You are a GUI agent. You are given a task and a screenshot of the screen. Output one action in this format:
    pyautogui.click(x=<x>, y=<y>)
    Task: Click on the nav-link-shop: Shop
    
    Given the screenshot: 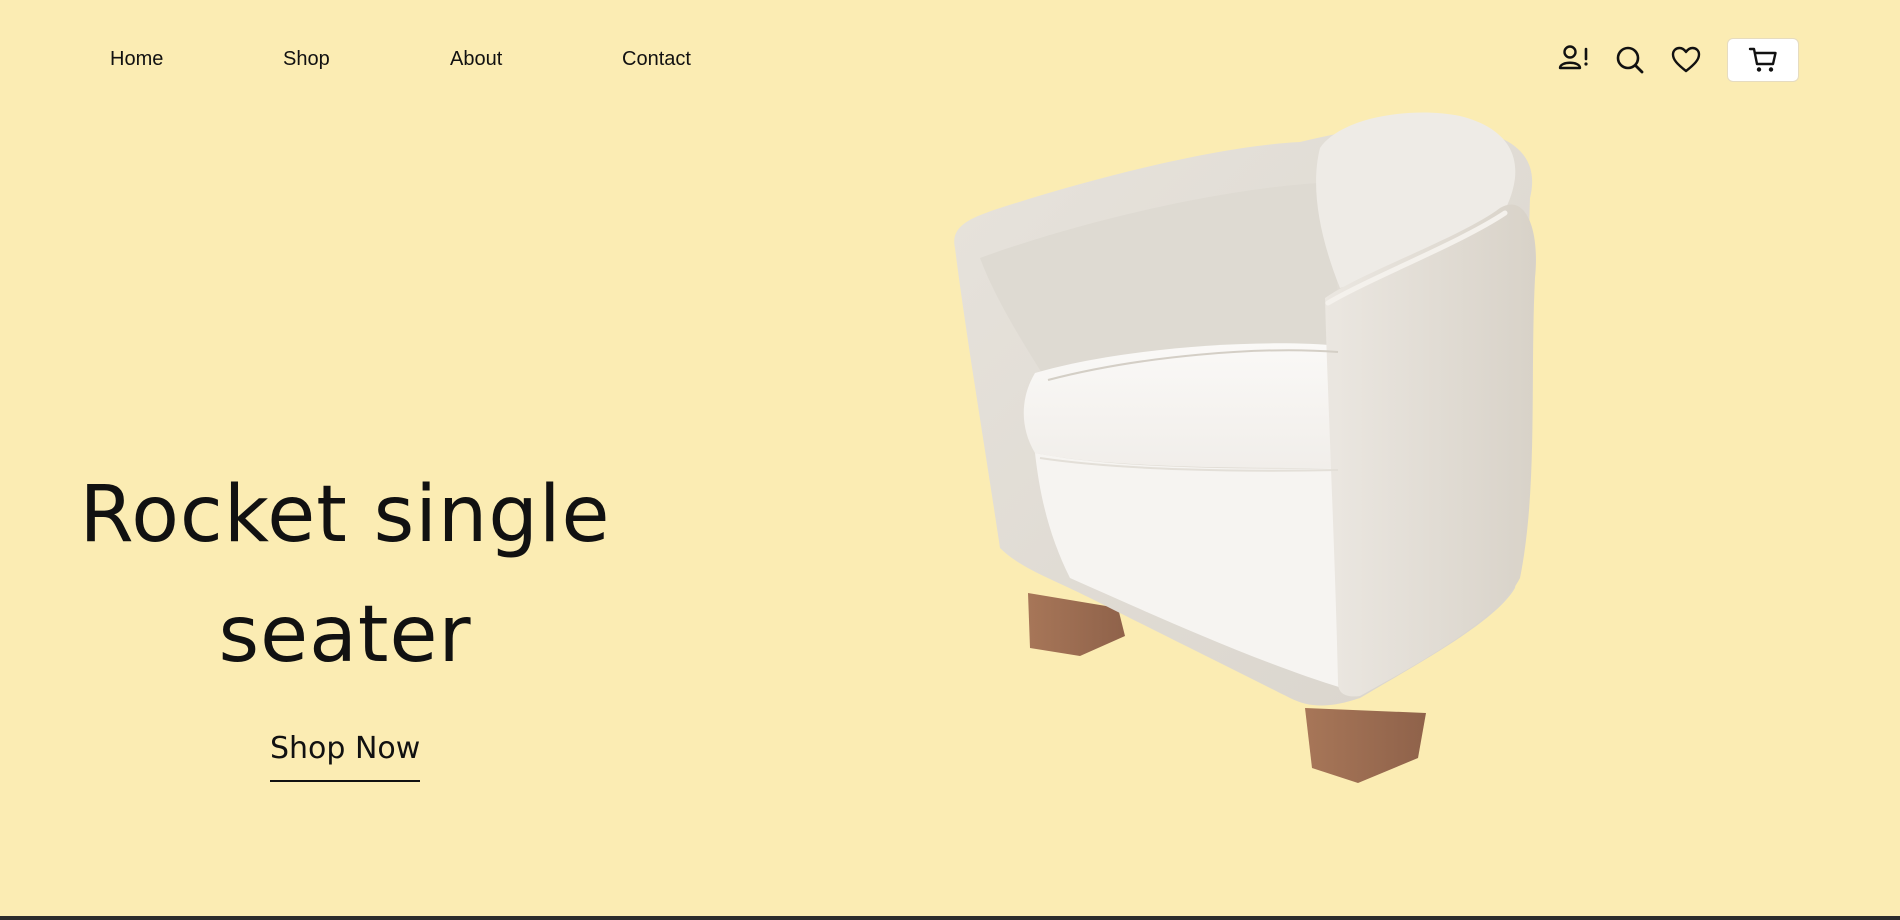 What is the action you would take?
    pyautogui.click(x=306, y=59)
    